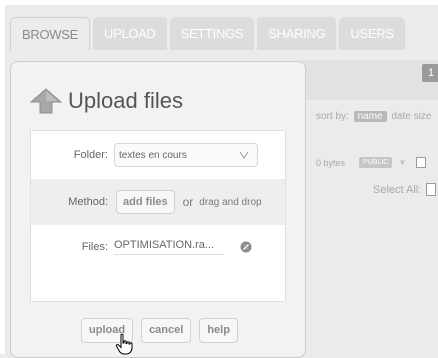 This screenshot has height=358, width=438. Describe the element at coordinates (244, 155) in the screenshot. I see `chevron-down-icon` at that location.